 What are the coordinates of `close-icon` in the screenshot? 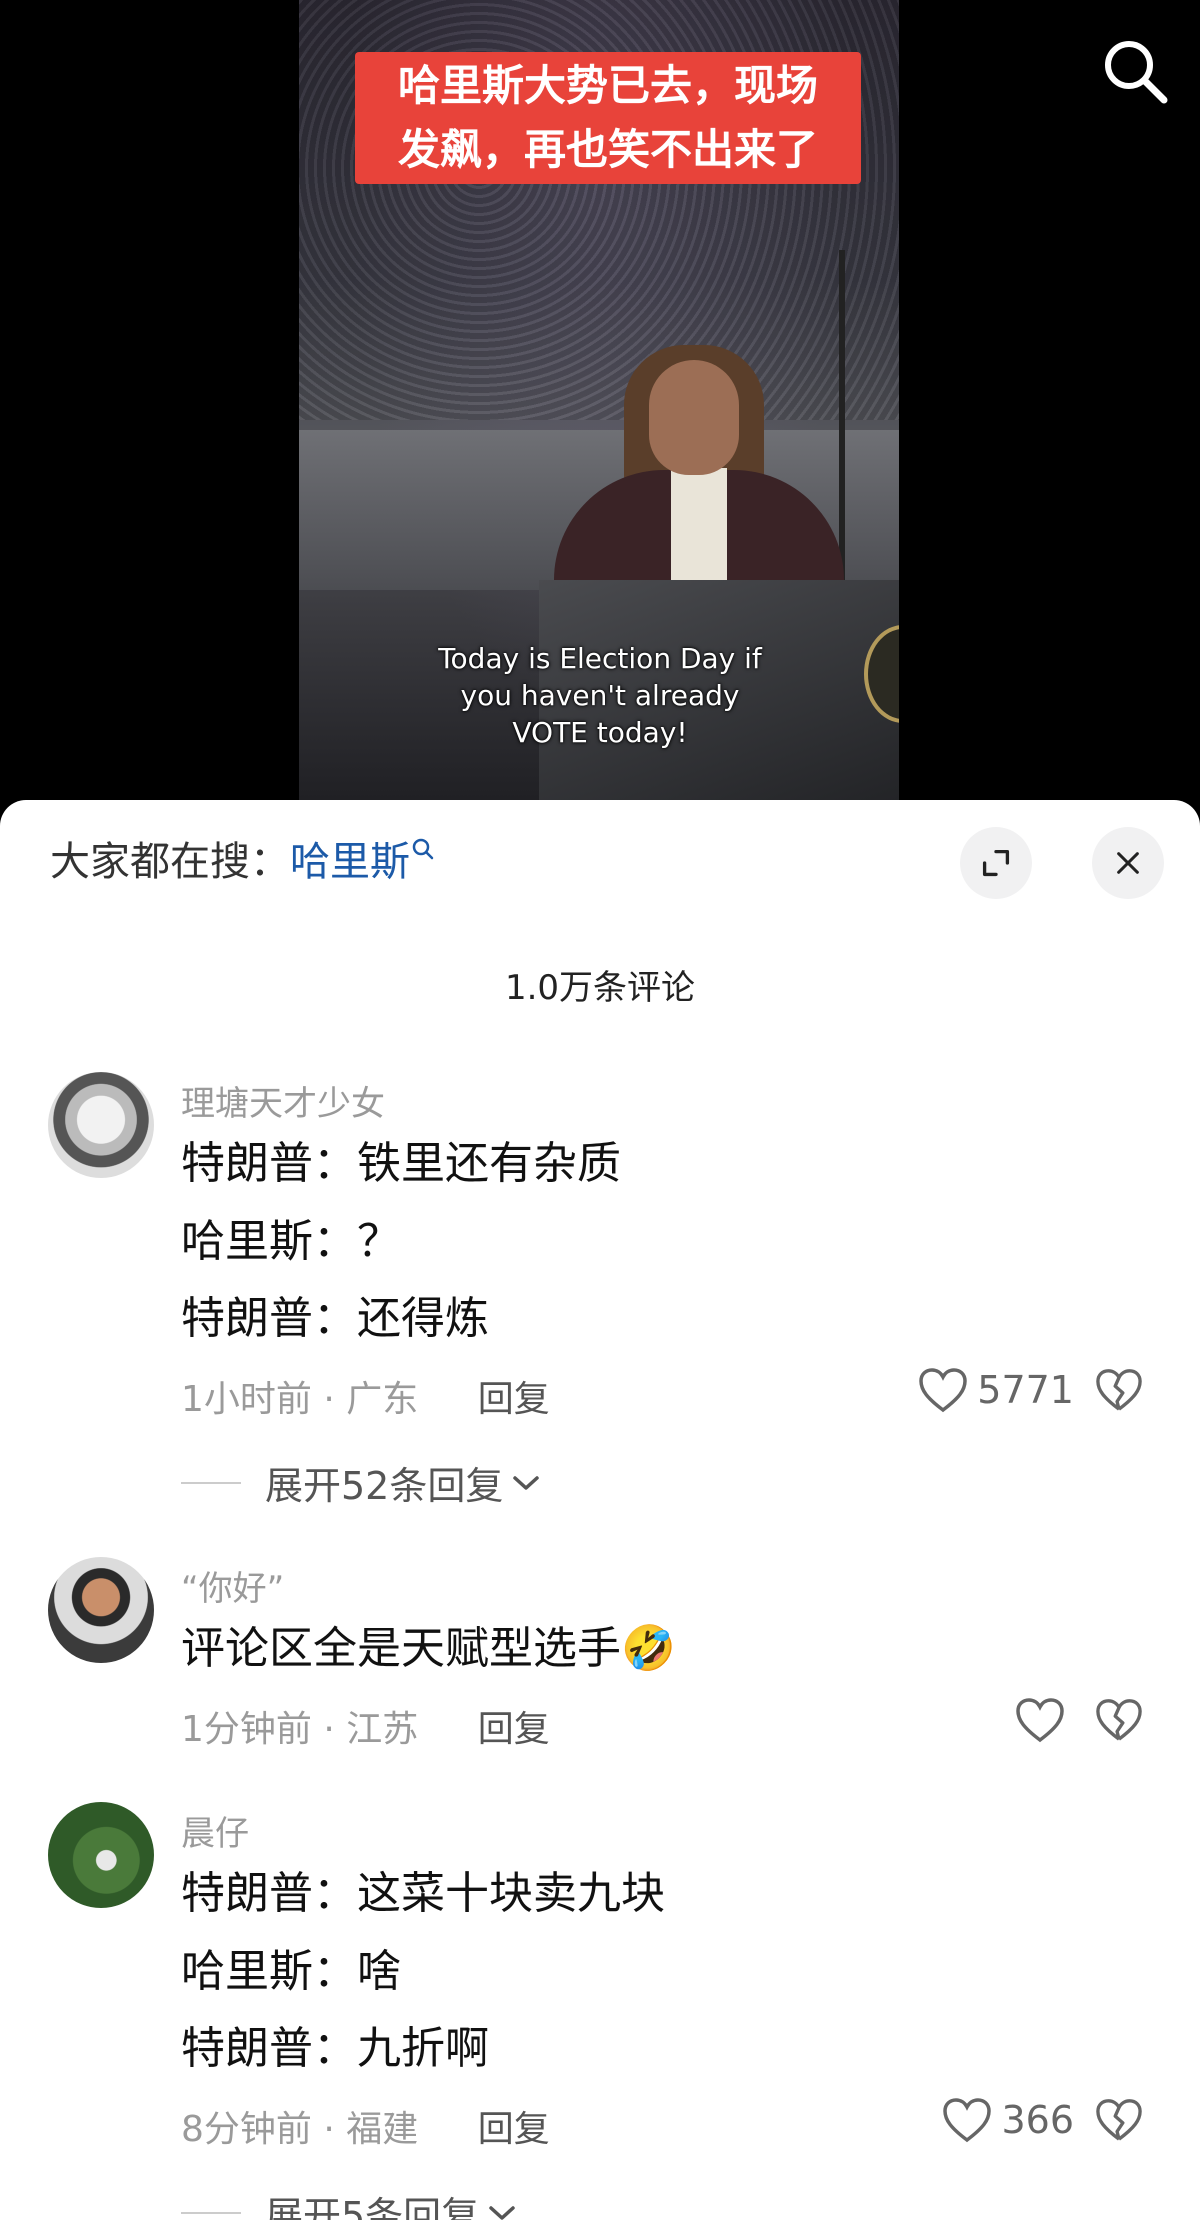 It's located at (1128, 863).